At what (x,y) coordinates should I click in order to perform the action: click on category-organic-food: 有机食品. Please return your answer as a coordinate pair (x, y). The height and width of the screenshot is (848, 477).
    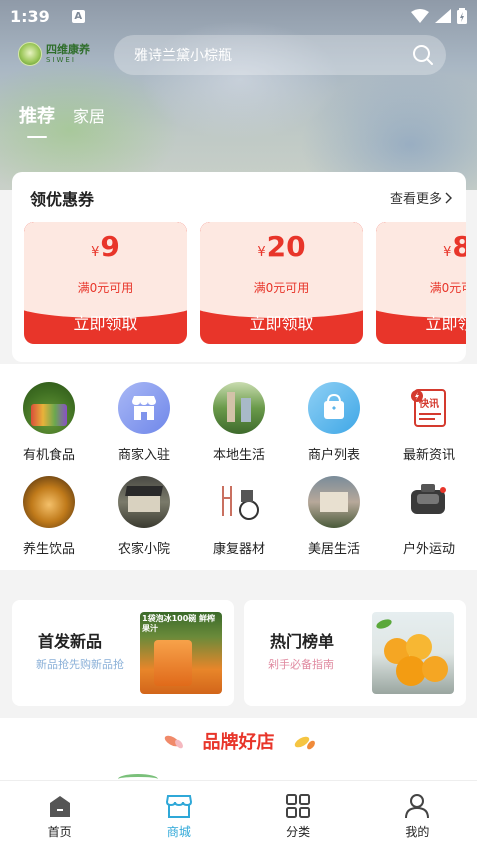
    Looking at the image, I should click on (49, 422).